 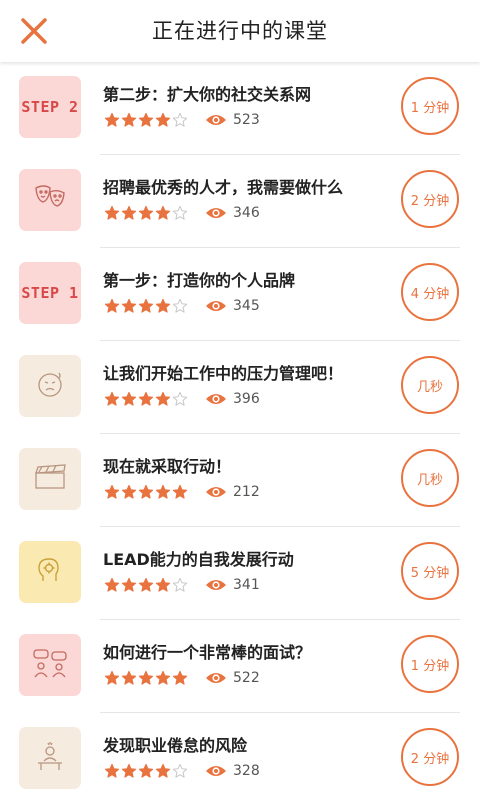 I want to click on head-gear-icon, so click(x=50, y=572).